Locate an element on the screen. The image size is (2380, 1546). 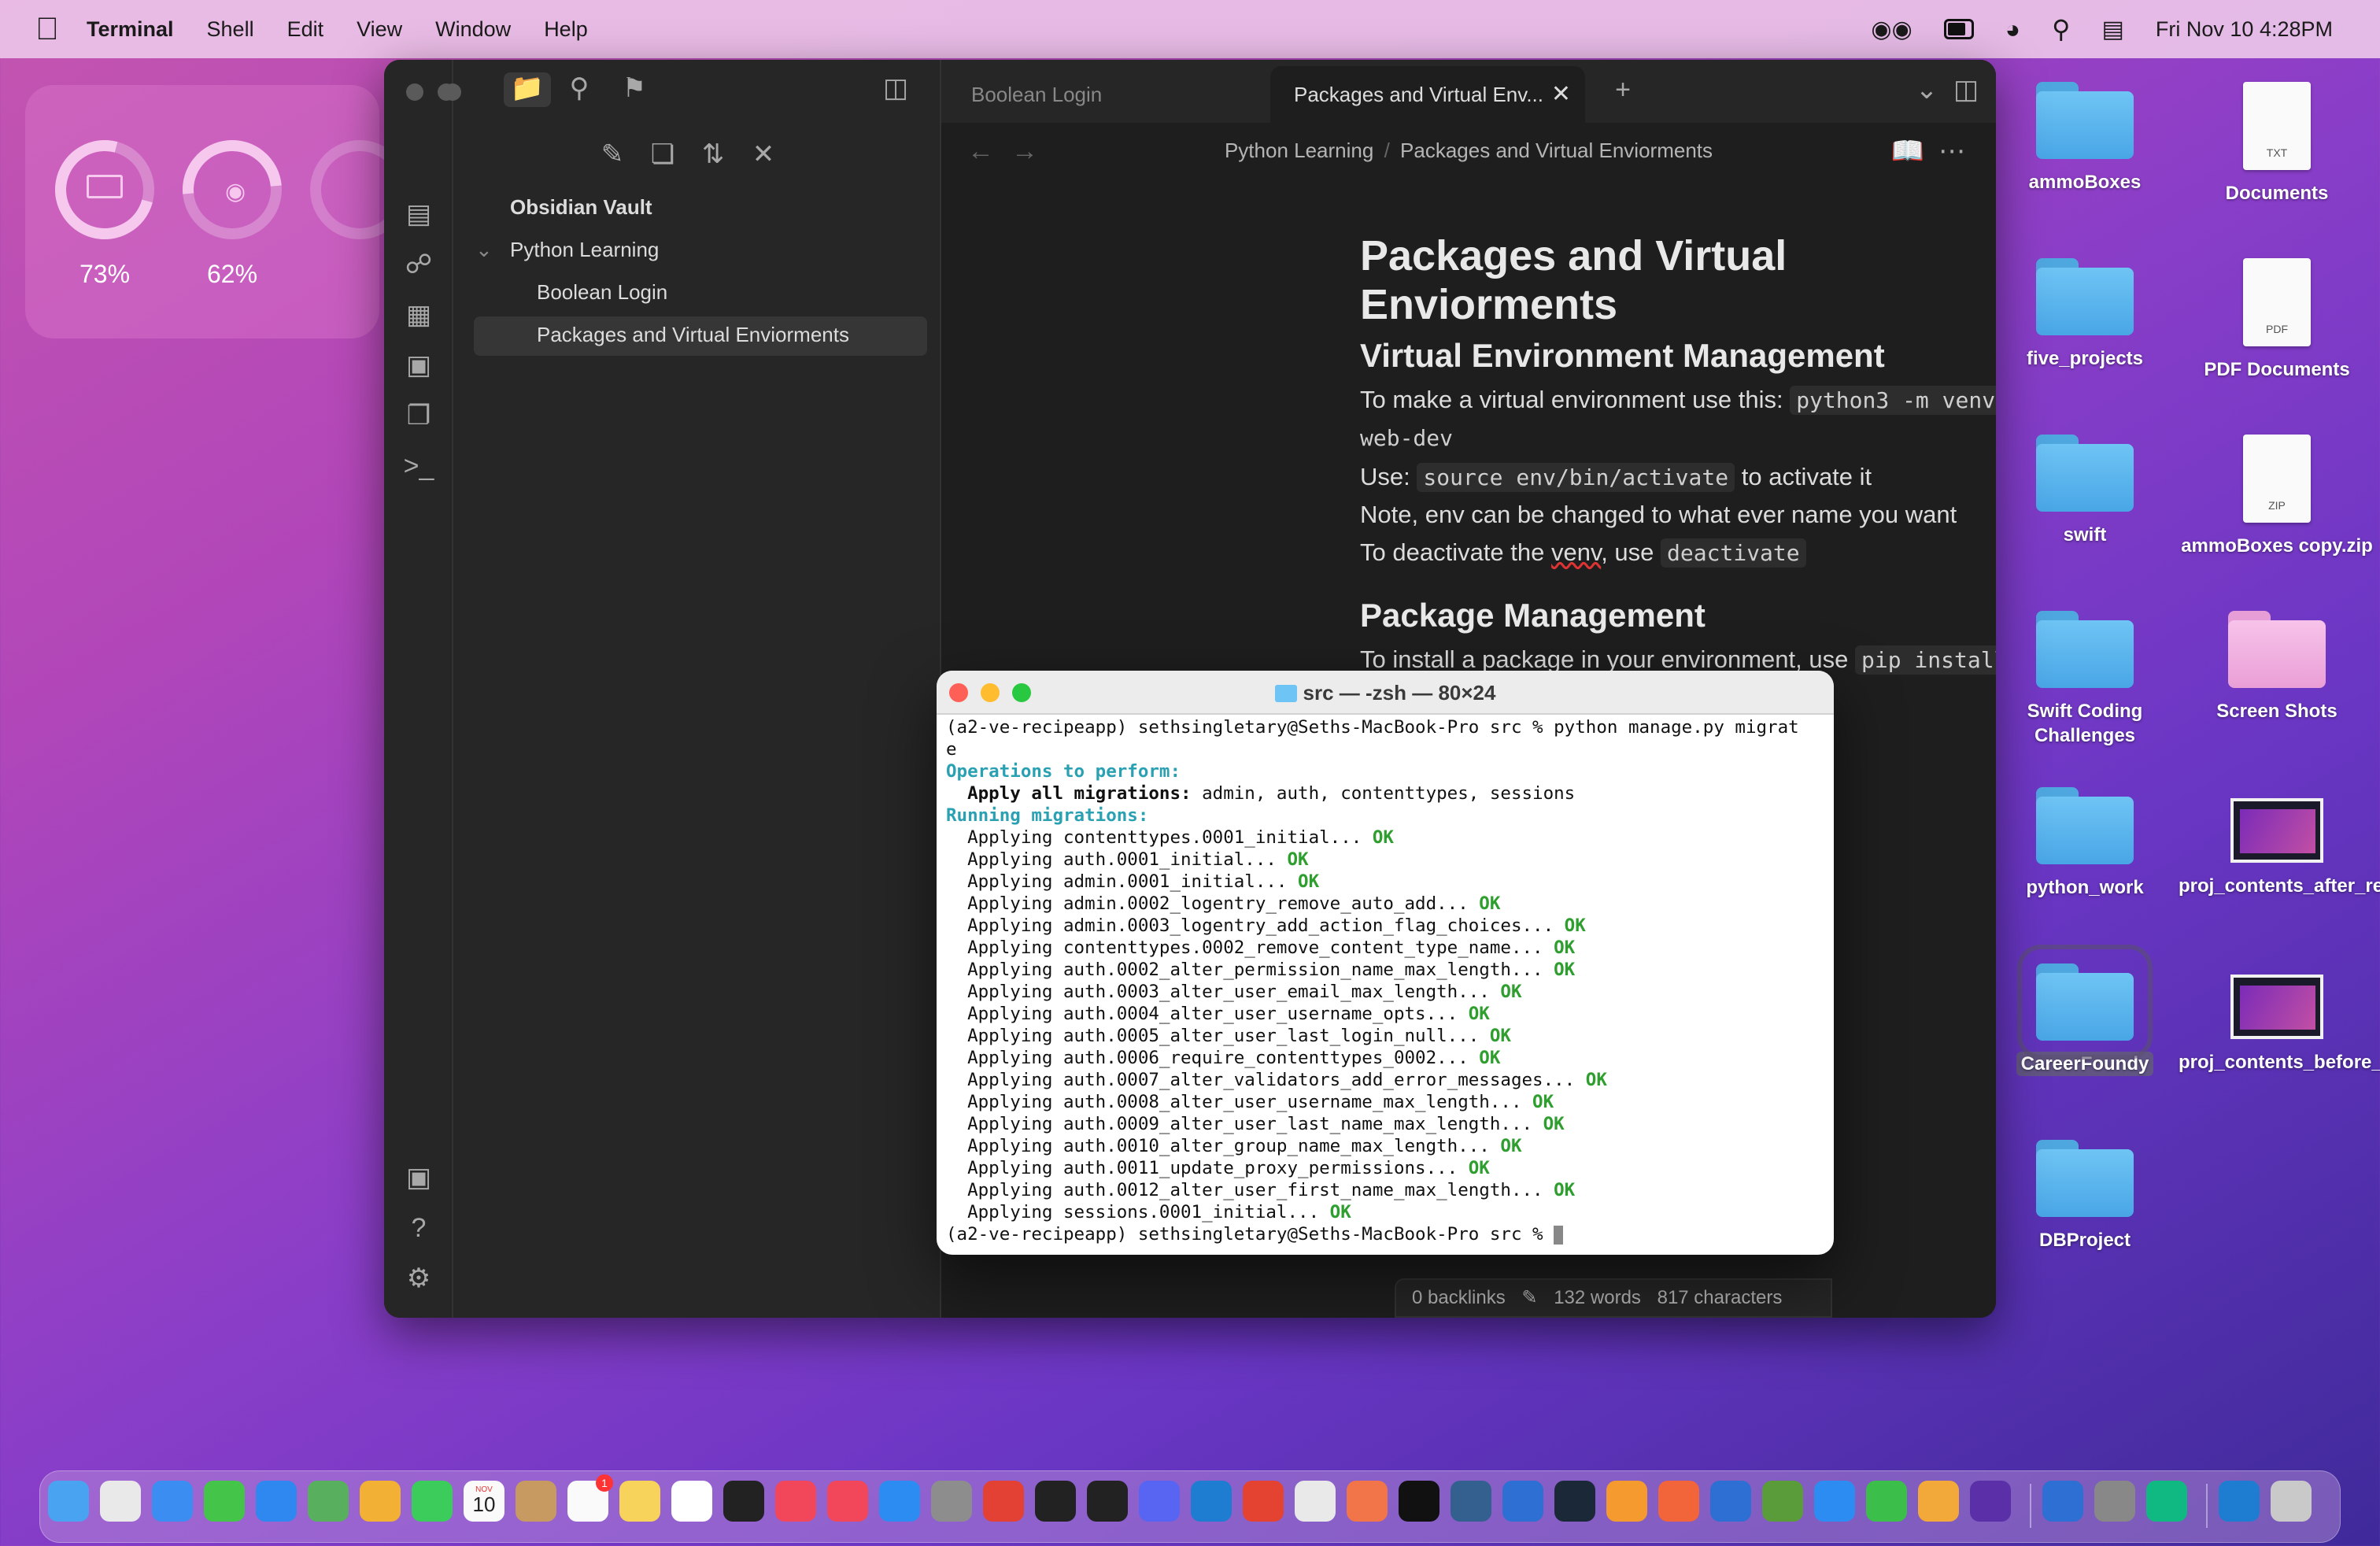
dock-pages-icon is located at coordinates (1938, 1502).